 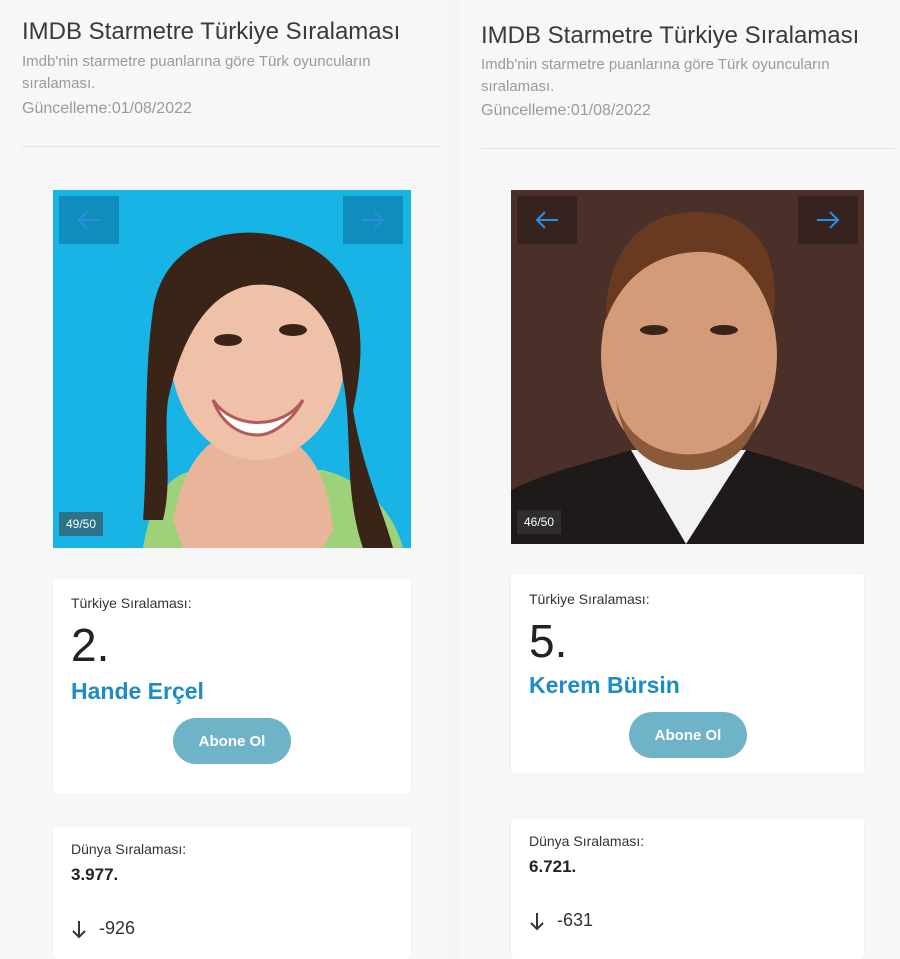 What do you see at coordinates (117, 928) in the screenshot?
I see `rank-change-value: -926` at bounding box center [117, 928].